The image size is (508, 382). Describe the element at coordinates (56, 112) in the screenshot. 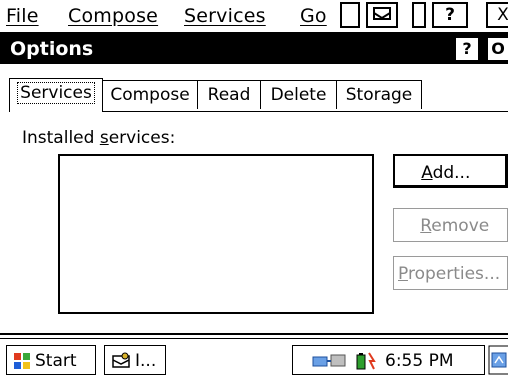

I see `active-tab-gap` at that location.